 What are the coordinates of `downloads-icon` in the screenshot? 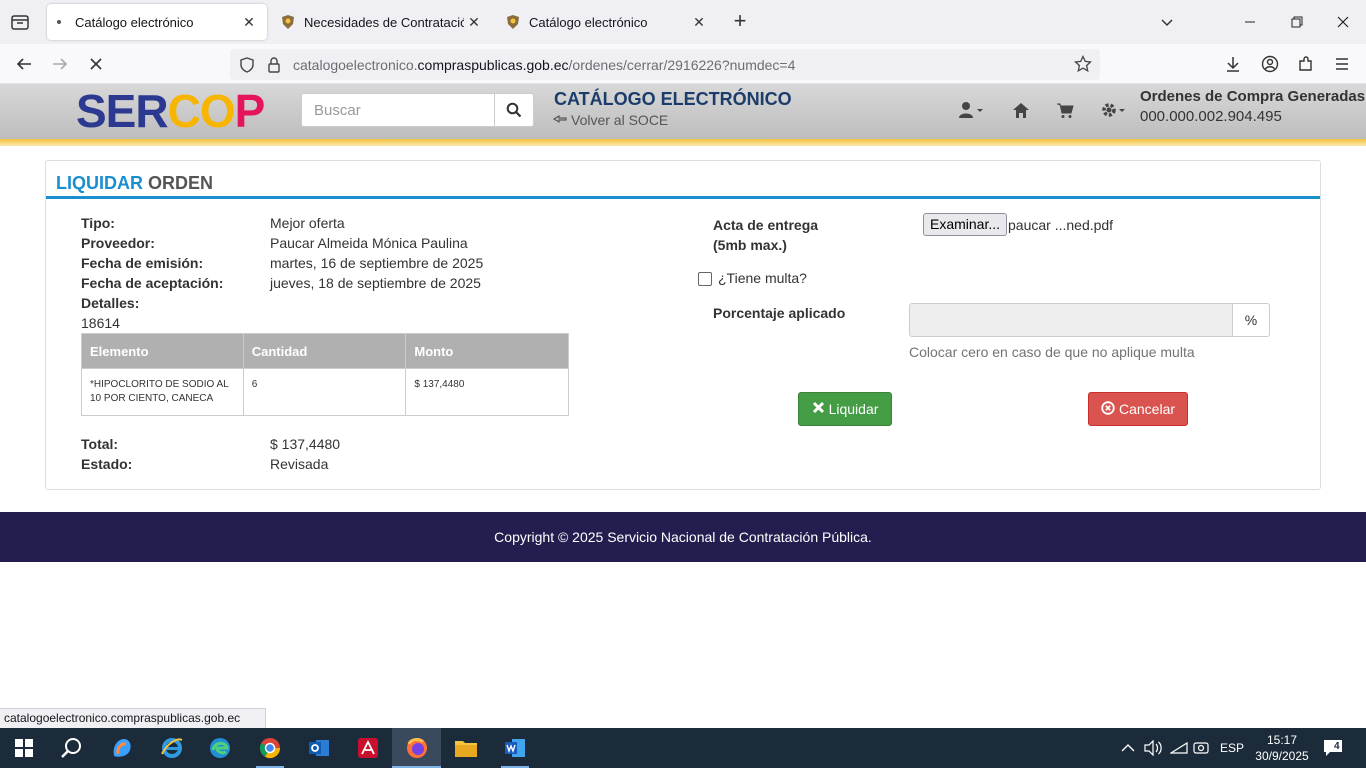 It's located at (1233, 64).